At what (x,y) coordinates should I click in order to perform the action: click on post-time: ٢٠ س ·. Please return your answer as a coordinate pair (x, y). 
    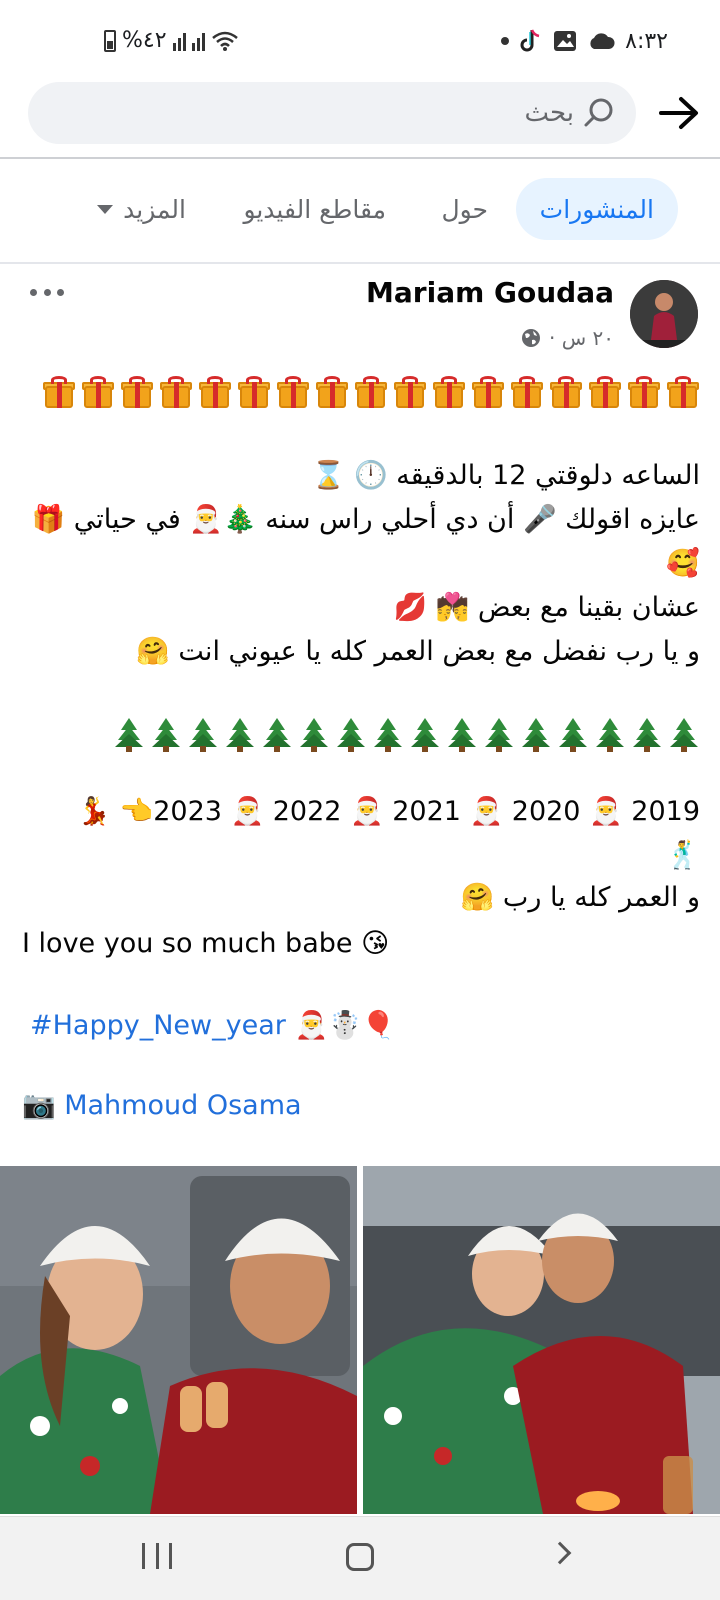
    Looking at the image, I should click on (581, 338).